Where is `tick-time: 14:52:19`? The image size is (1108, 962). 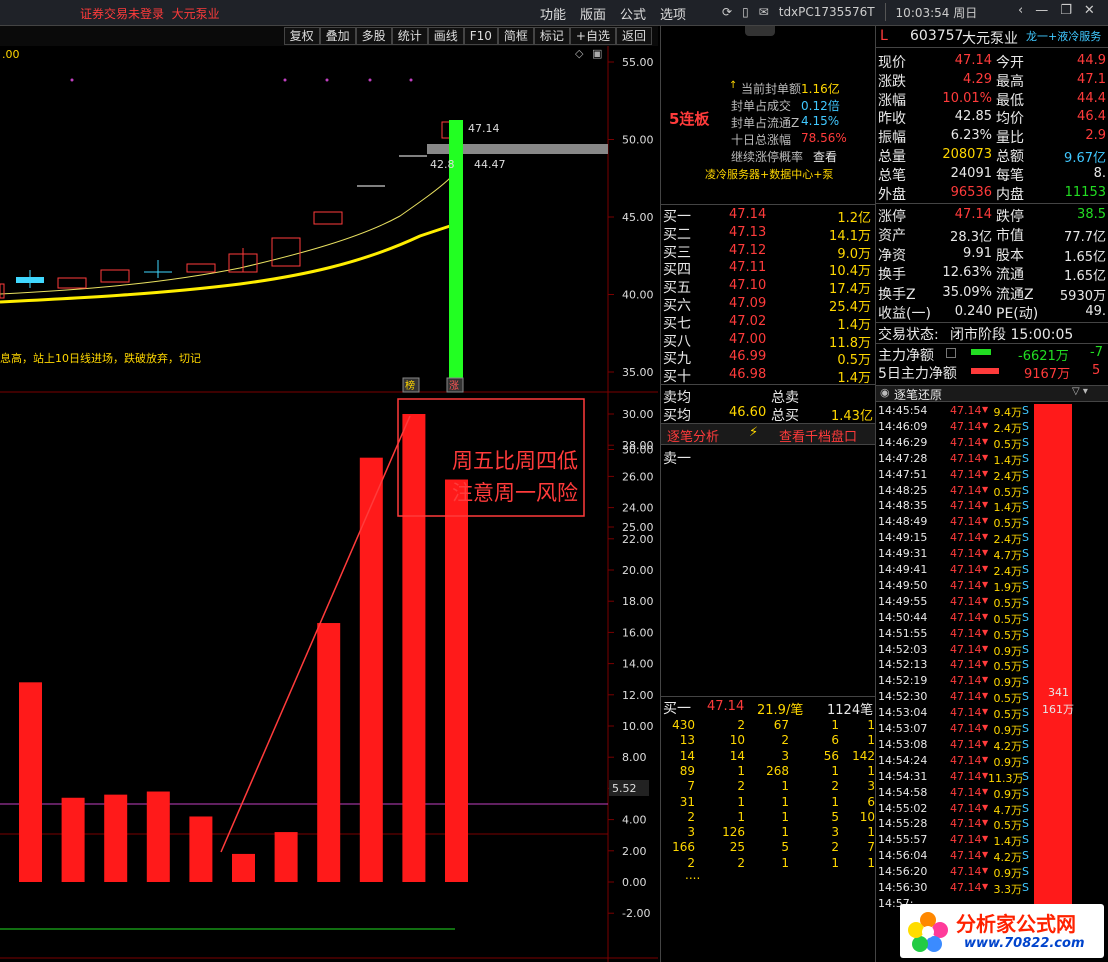 tick-time: 14:52:19 is located at coordinates (903, 681).